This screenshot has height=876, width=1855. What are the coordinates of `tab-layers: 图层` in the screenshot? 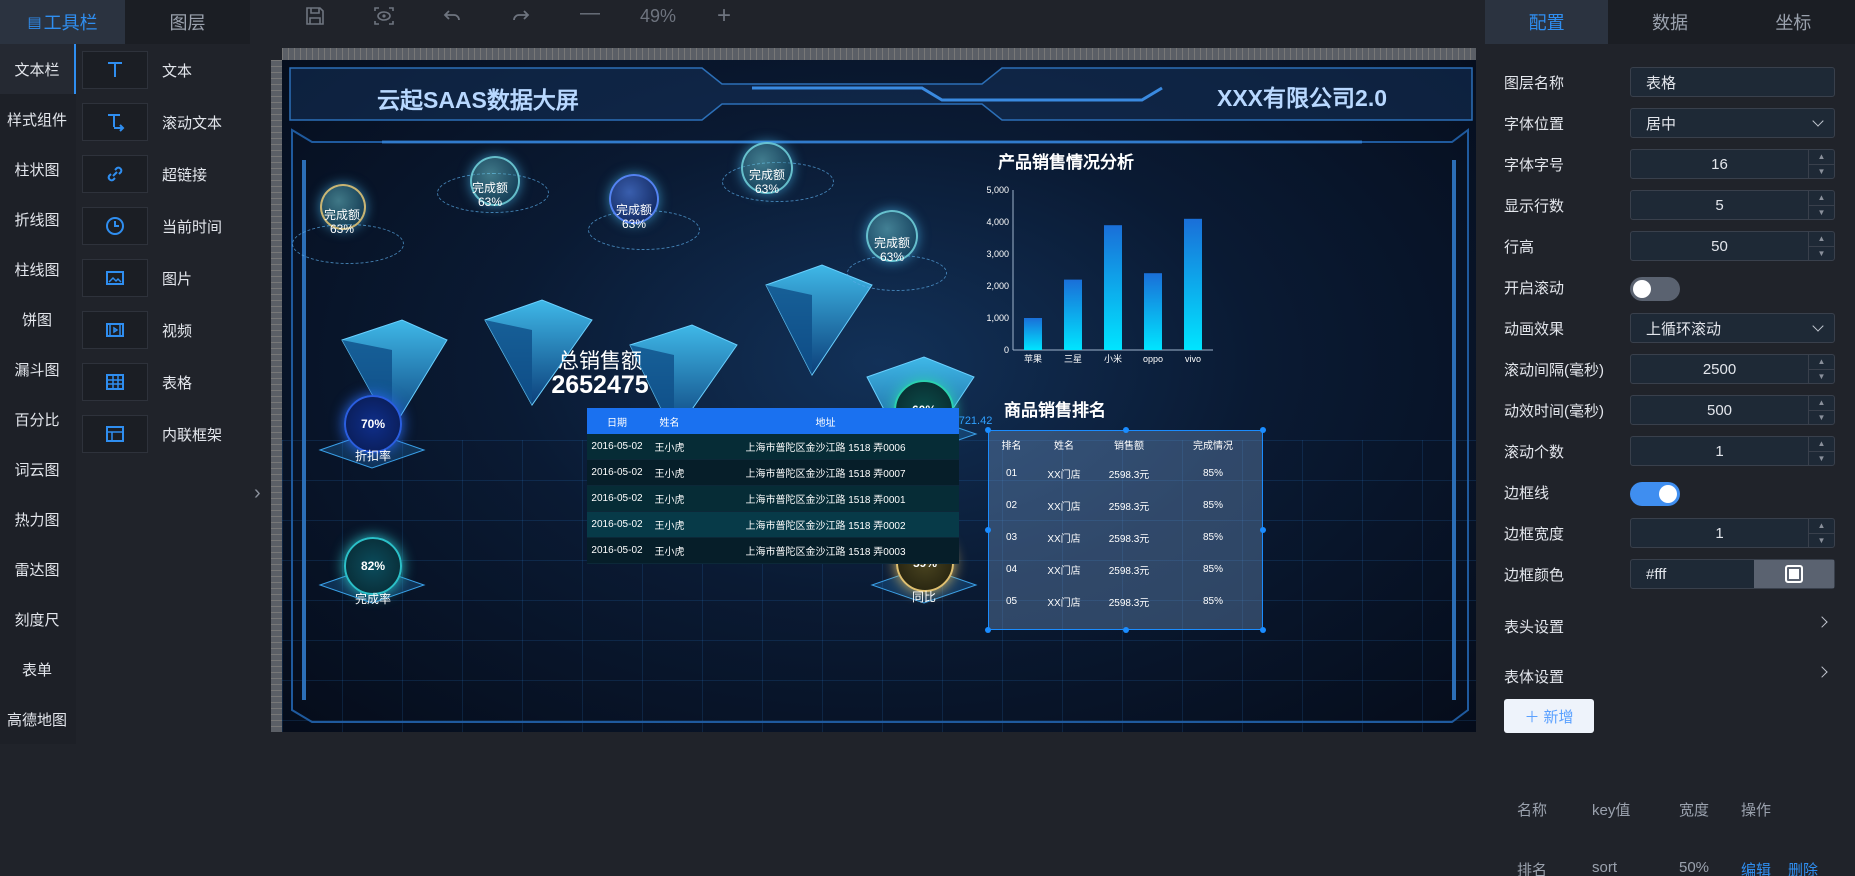 It's located at (187, 22).